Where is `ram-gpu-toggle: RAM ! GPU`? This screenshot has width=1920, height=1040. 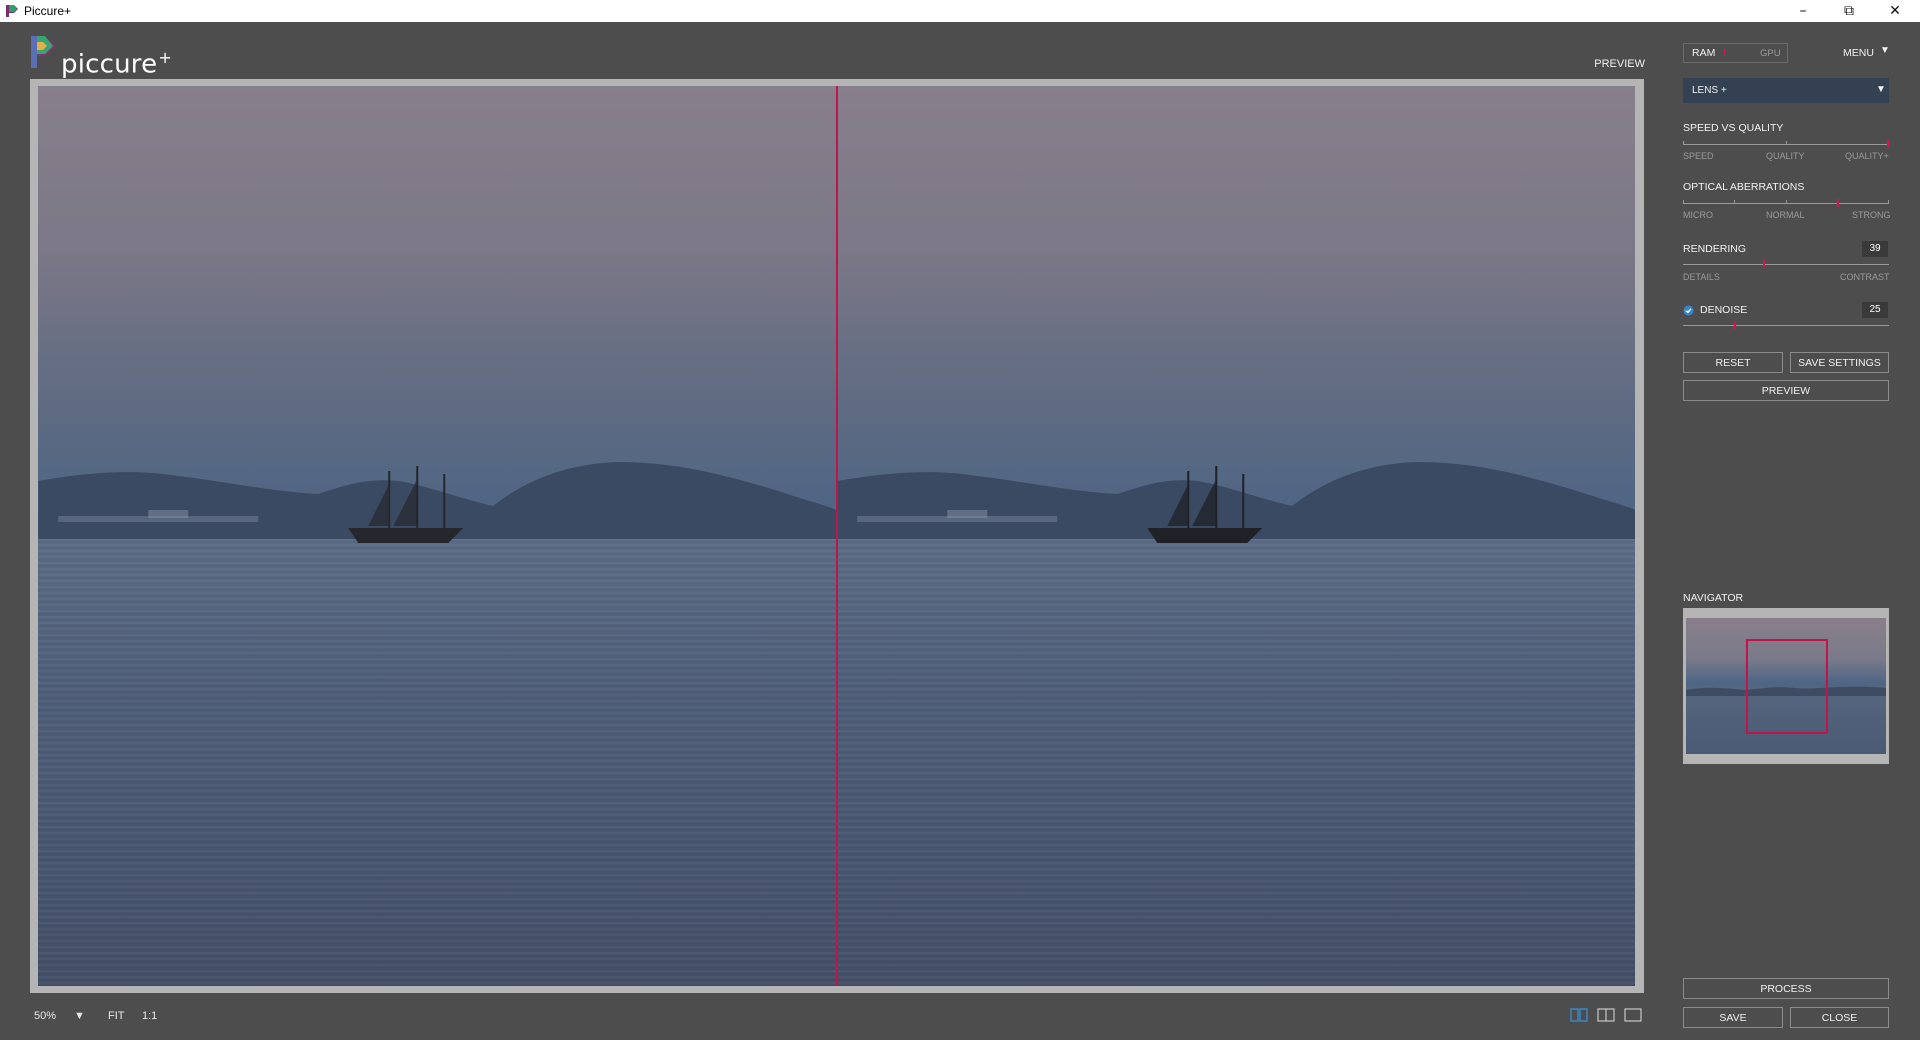
ram-gpu-toggle: RAM ! GPU is located at coordinates (1735, 53).